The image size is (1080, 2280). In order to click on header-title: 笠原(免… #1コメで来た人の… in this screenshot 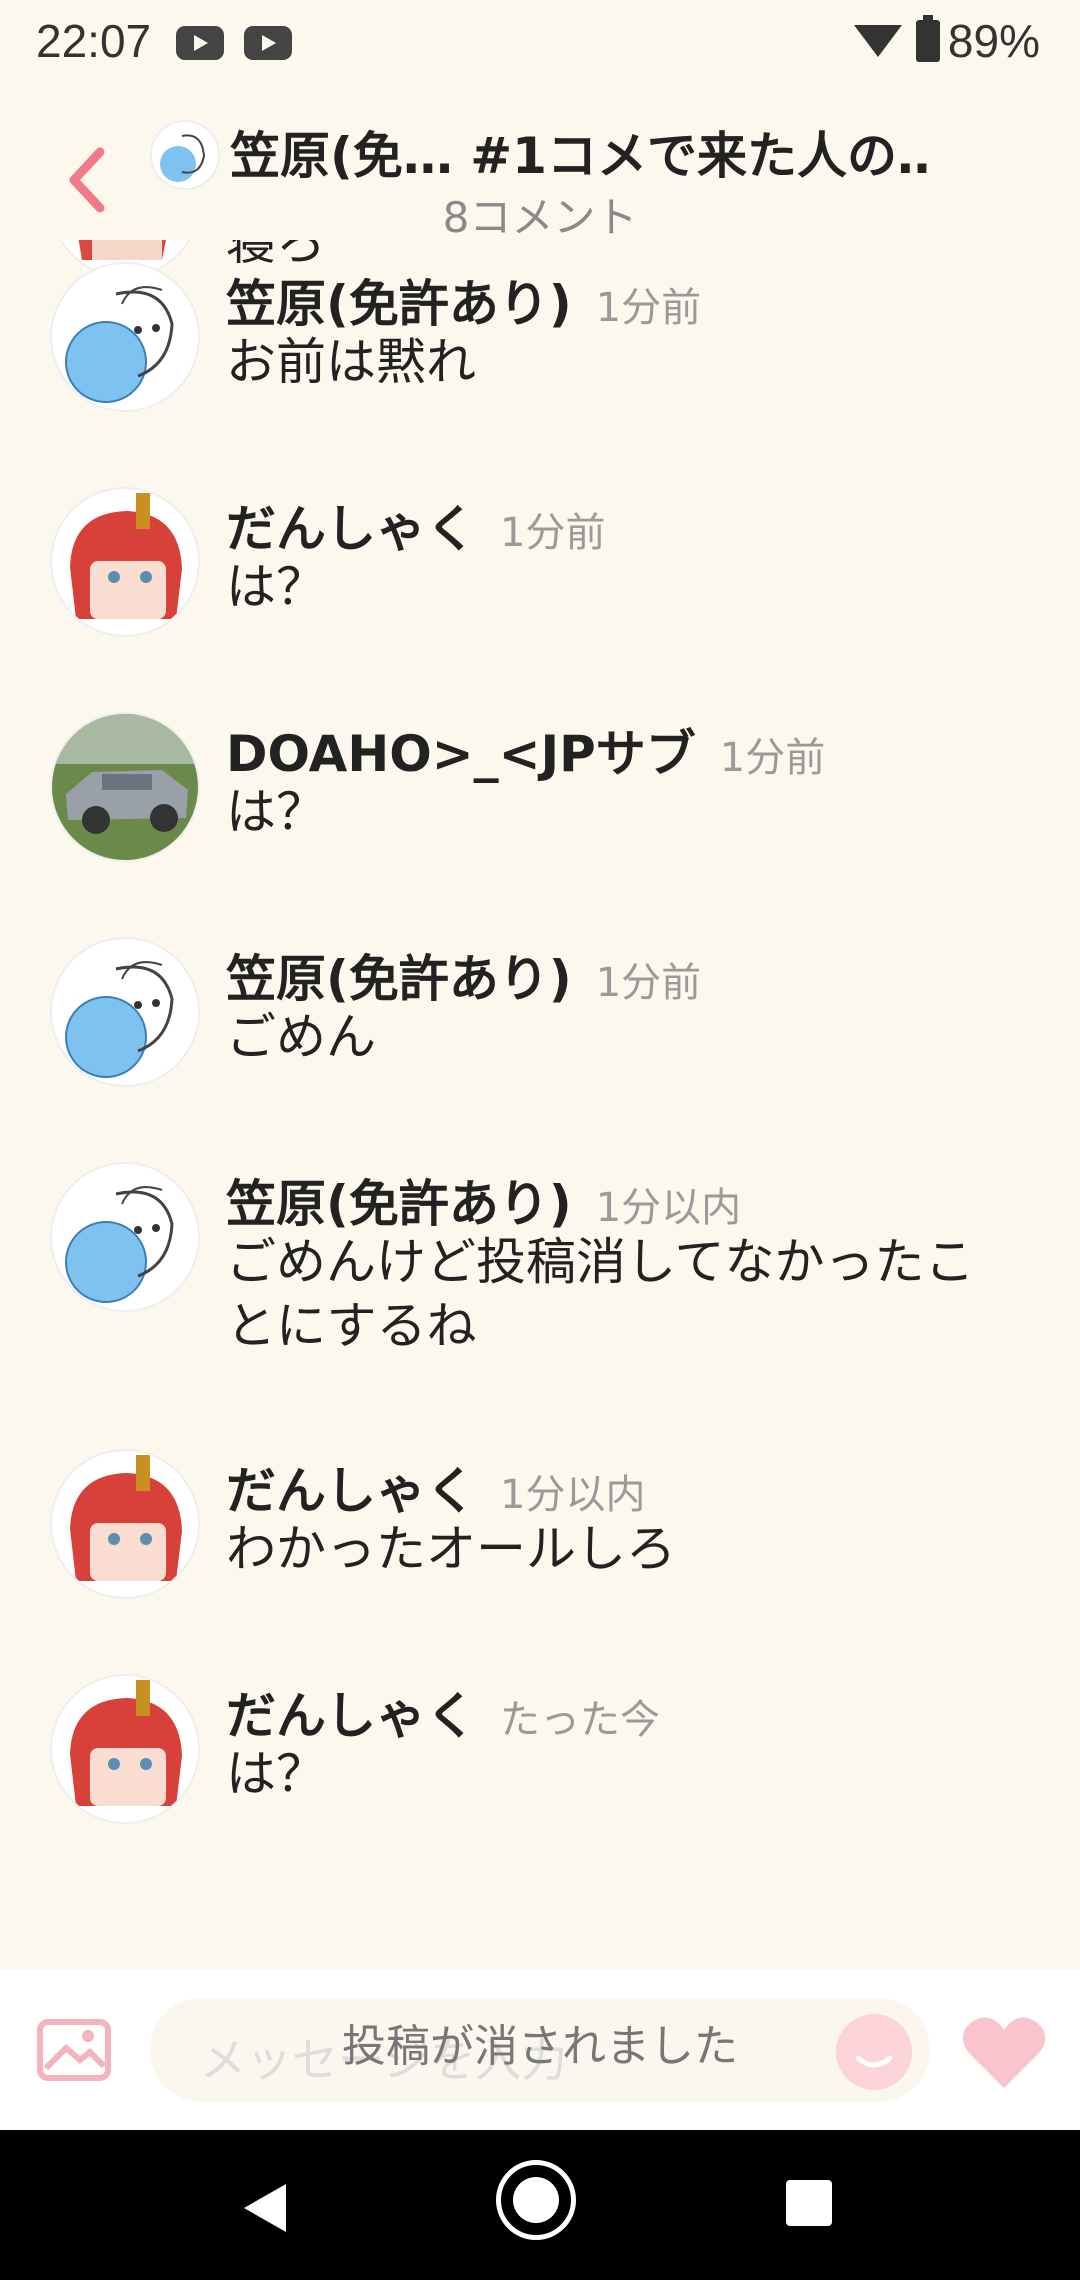, I will do `click(580, 156)`.